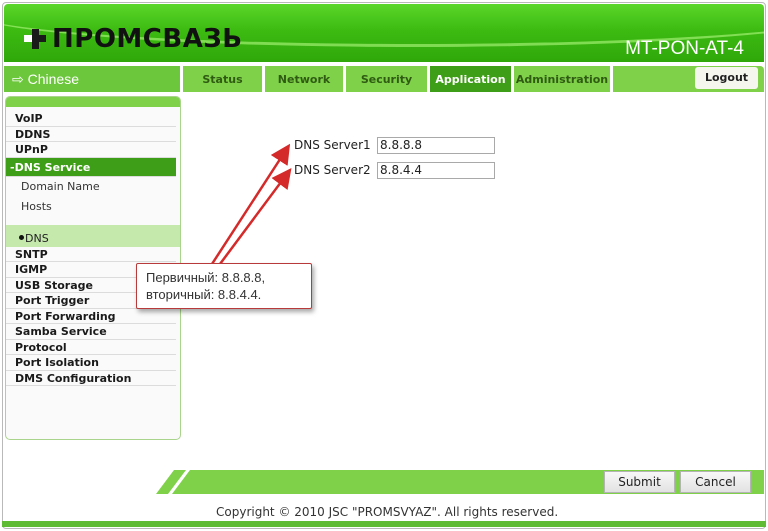 This screenshot has height=531, width=768. I want to click on sidebar-subitem-domain-name: Domain Name, so click(93, 187).